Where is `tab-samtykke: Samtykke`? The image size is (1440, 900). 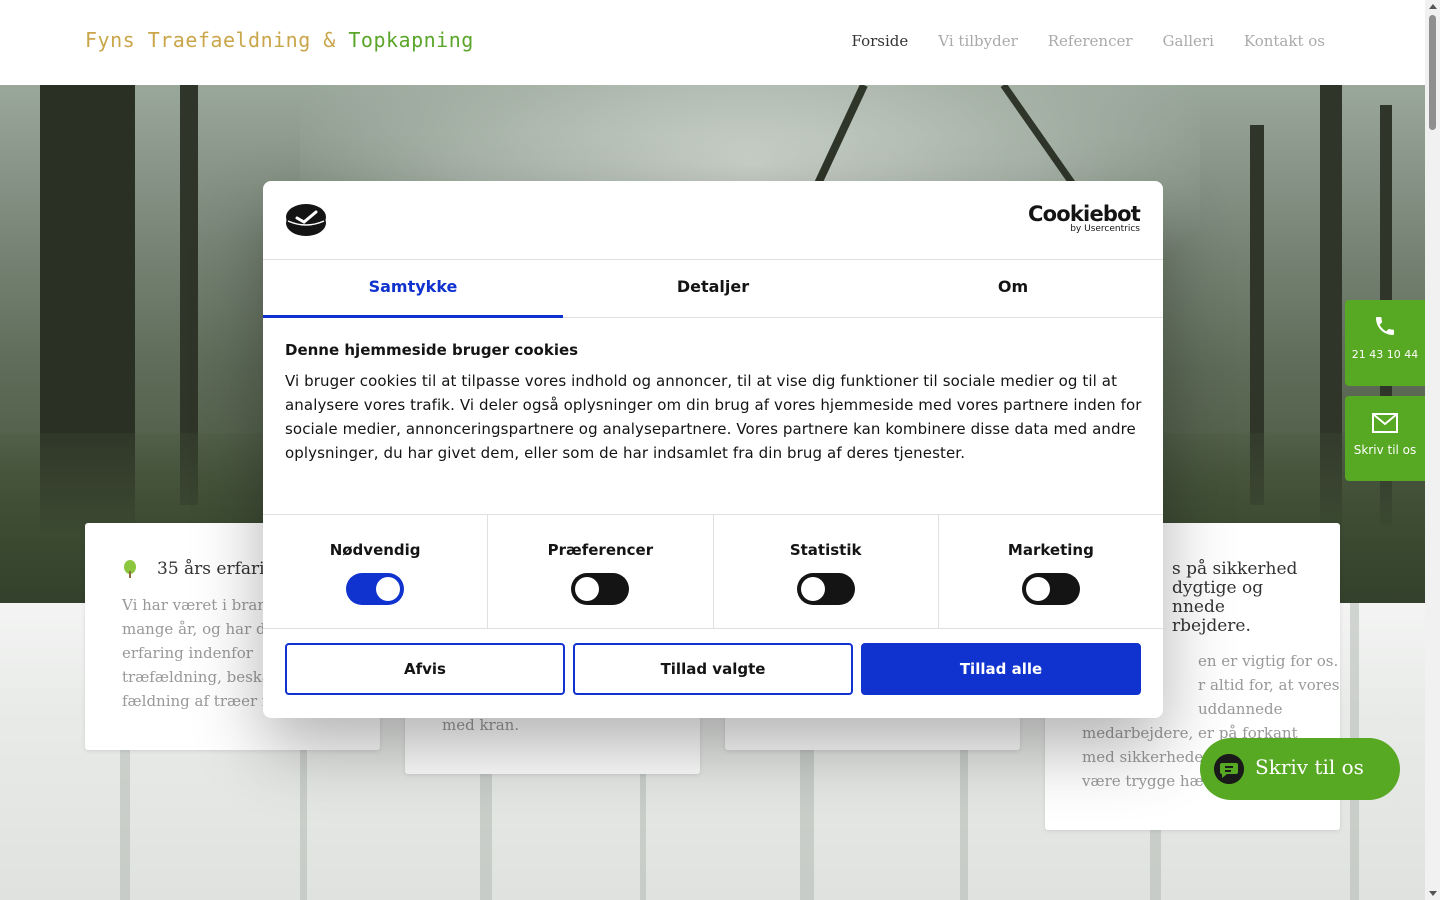
tab-samtykke: Samtykke is located at coordinates (413, 289).